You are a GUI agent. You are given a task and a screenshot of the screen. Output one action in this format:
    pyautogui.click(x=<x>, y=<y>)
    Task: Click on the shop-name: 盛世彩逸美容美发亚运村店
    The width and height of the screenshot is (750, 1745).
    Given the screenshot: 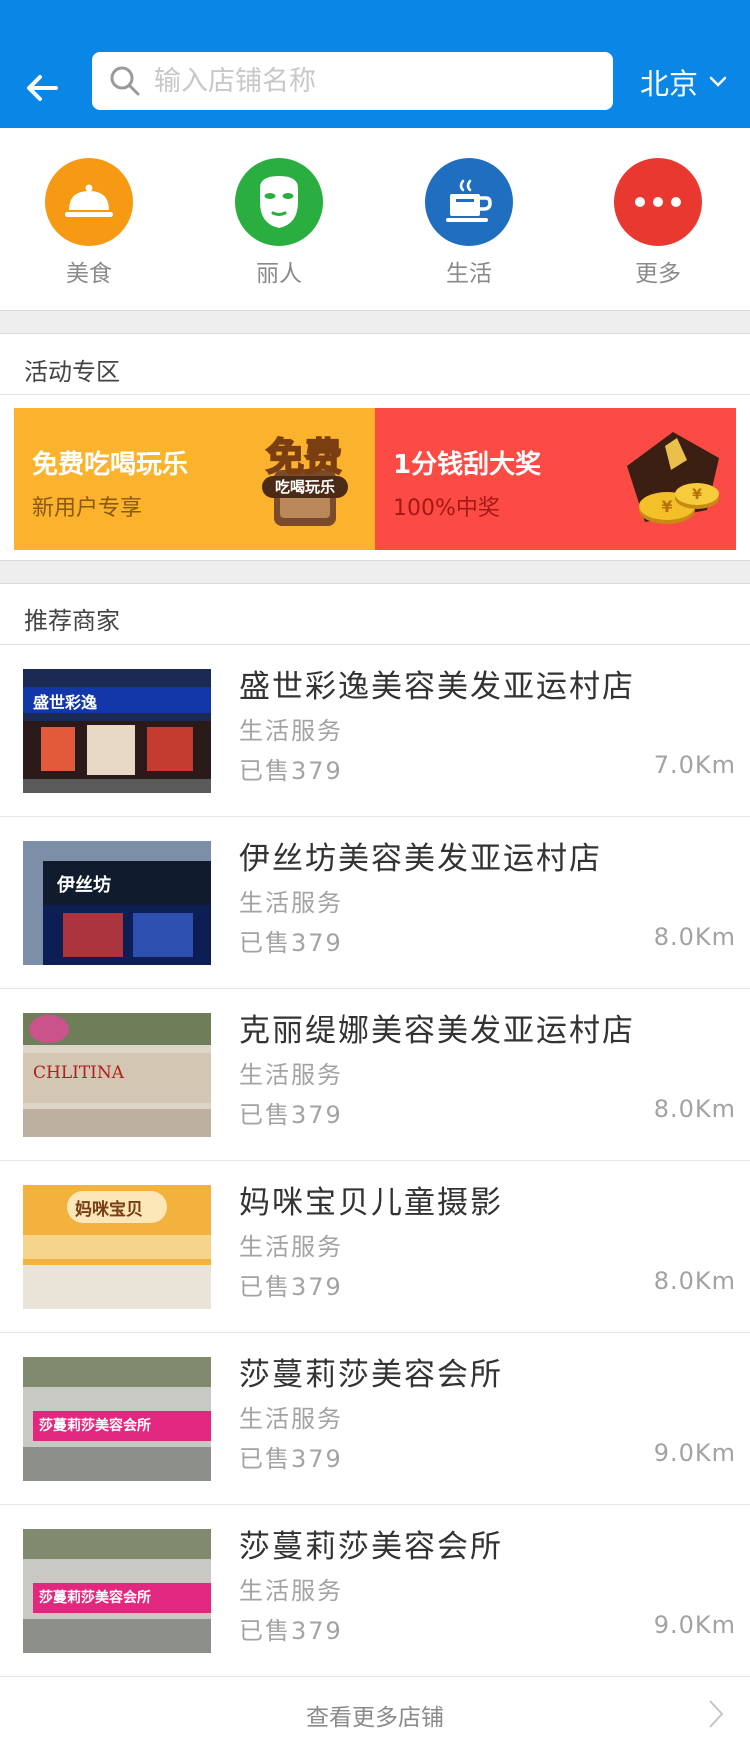 What is the action you would take?
    pyautogui.click(x=437, y=687)
    